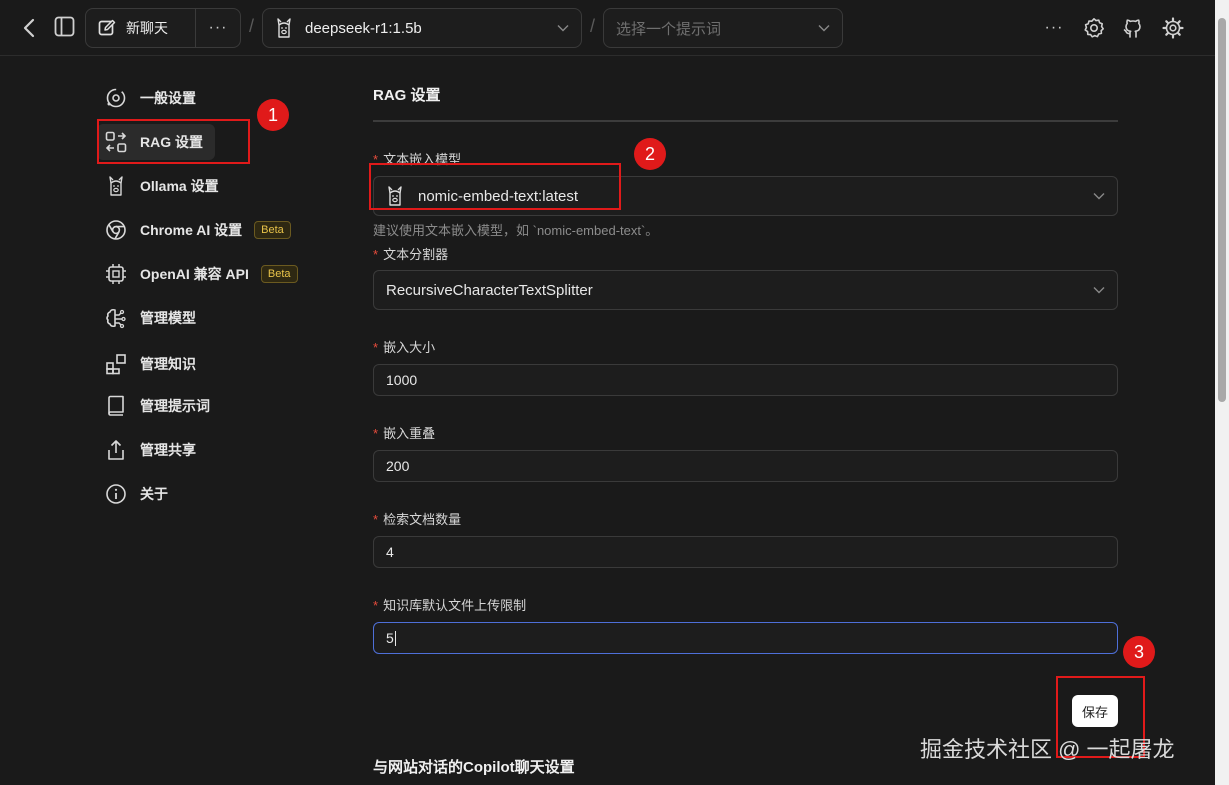 Image resolution: width=1229 pixels, height=785 pixels. I want to click on sidebar-item-label: 关于, so click(154, 494).